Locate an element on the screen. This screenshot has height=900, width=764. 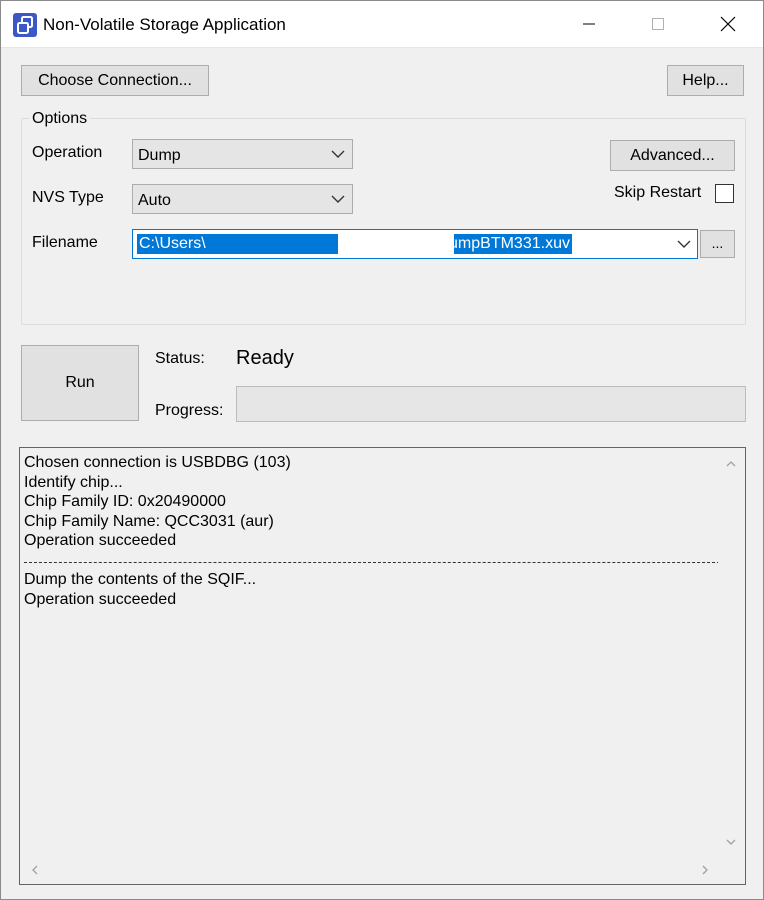
options-group-label: Options is located at coordinates (60, 119).